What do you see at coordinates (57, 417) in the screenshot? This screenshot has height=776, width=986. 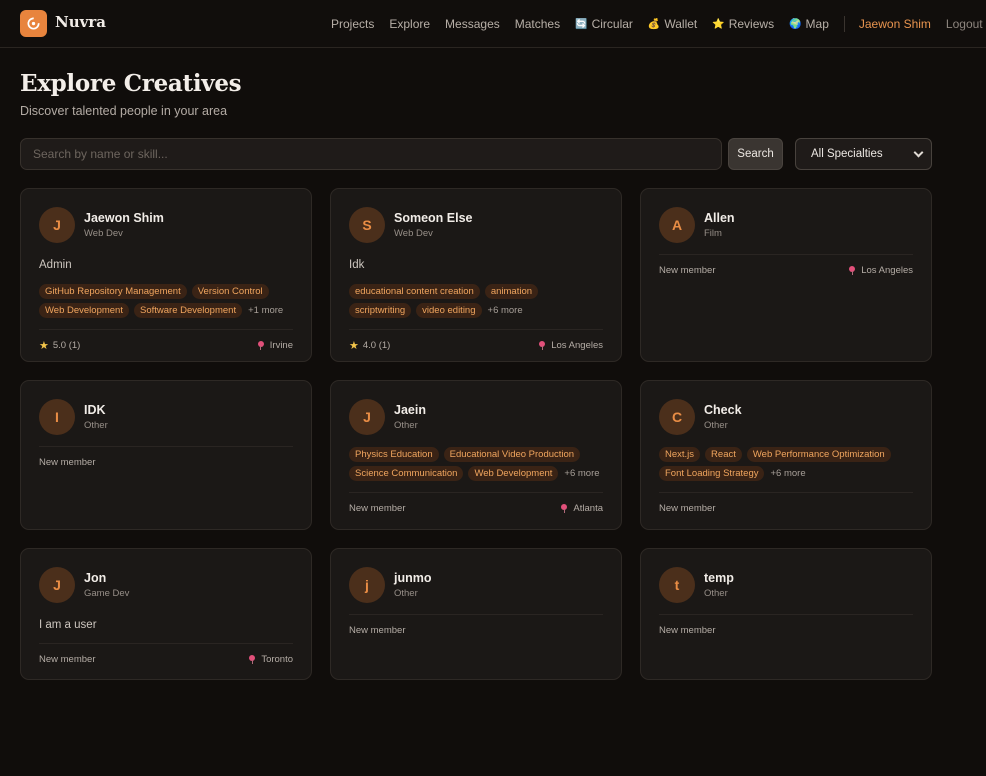 I see `avatar: I` at bounding box center [57, 417].